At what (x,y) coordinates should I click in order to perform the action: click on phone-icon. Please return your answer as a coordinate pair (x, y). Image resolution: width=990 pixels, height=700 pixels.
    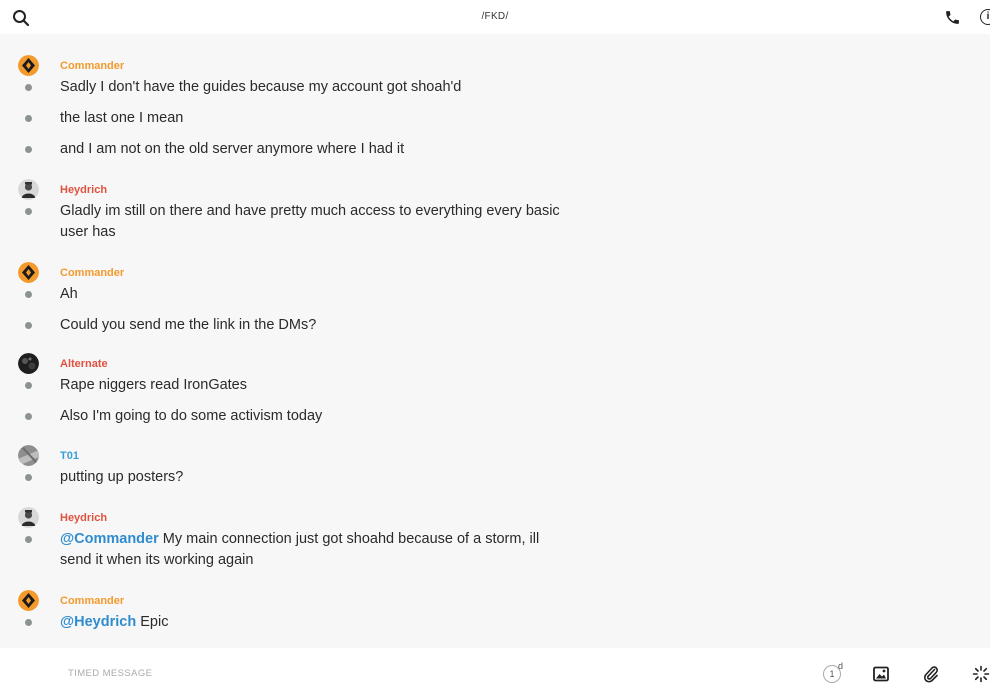
    Looking at the image, I should click on (952, 17).